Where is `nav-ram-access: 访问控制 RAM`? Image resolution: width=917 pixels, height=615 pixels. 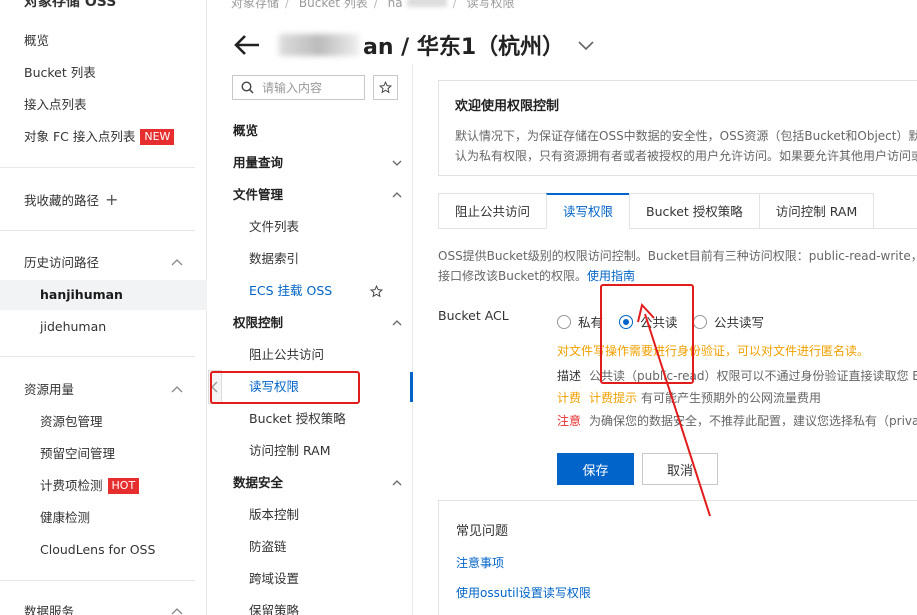
nav-ram-access: 访问控制 RAM is located at coordinates (290, 451).